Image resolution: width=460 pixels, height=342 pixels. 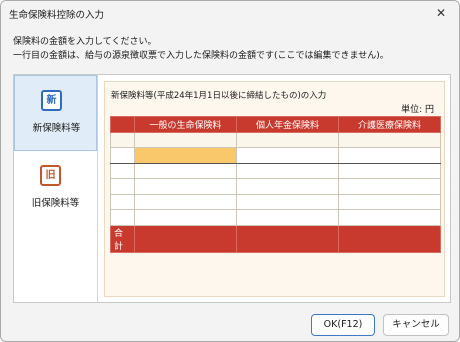 What do you see at coordinates (417, 110) in the screenshot?
I see `unit-label: 単位: 円` at bounding box center [417, 110].